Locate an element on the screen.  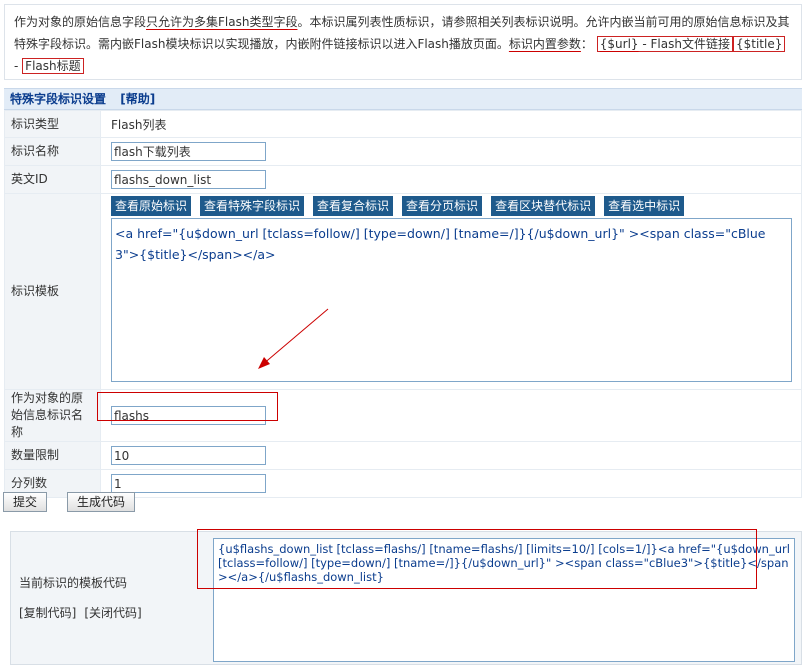
name-label: 标识名称 is located at coordinates (52, 151).